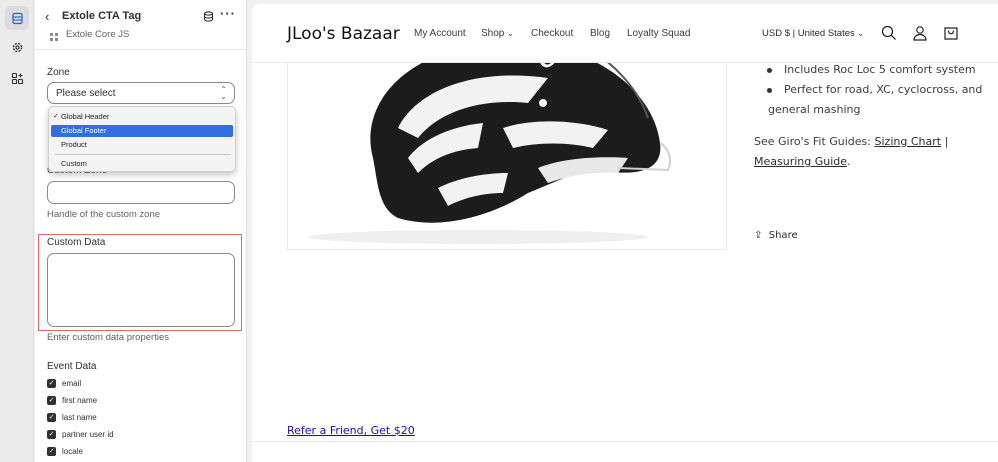  What do you see at coordinates (625, 441) in the screenshot?
I see `footer-divider` at bounding box center [625, 441].